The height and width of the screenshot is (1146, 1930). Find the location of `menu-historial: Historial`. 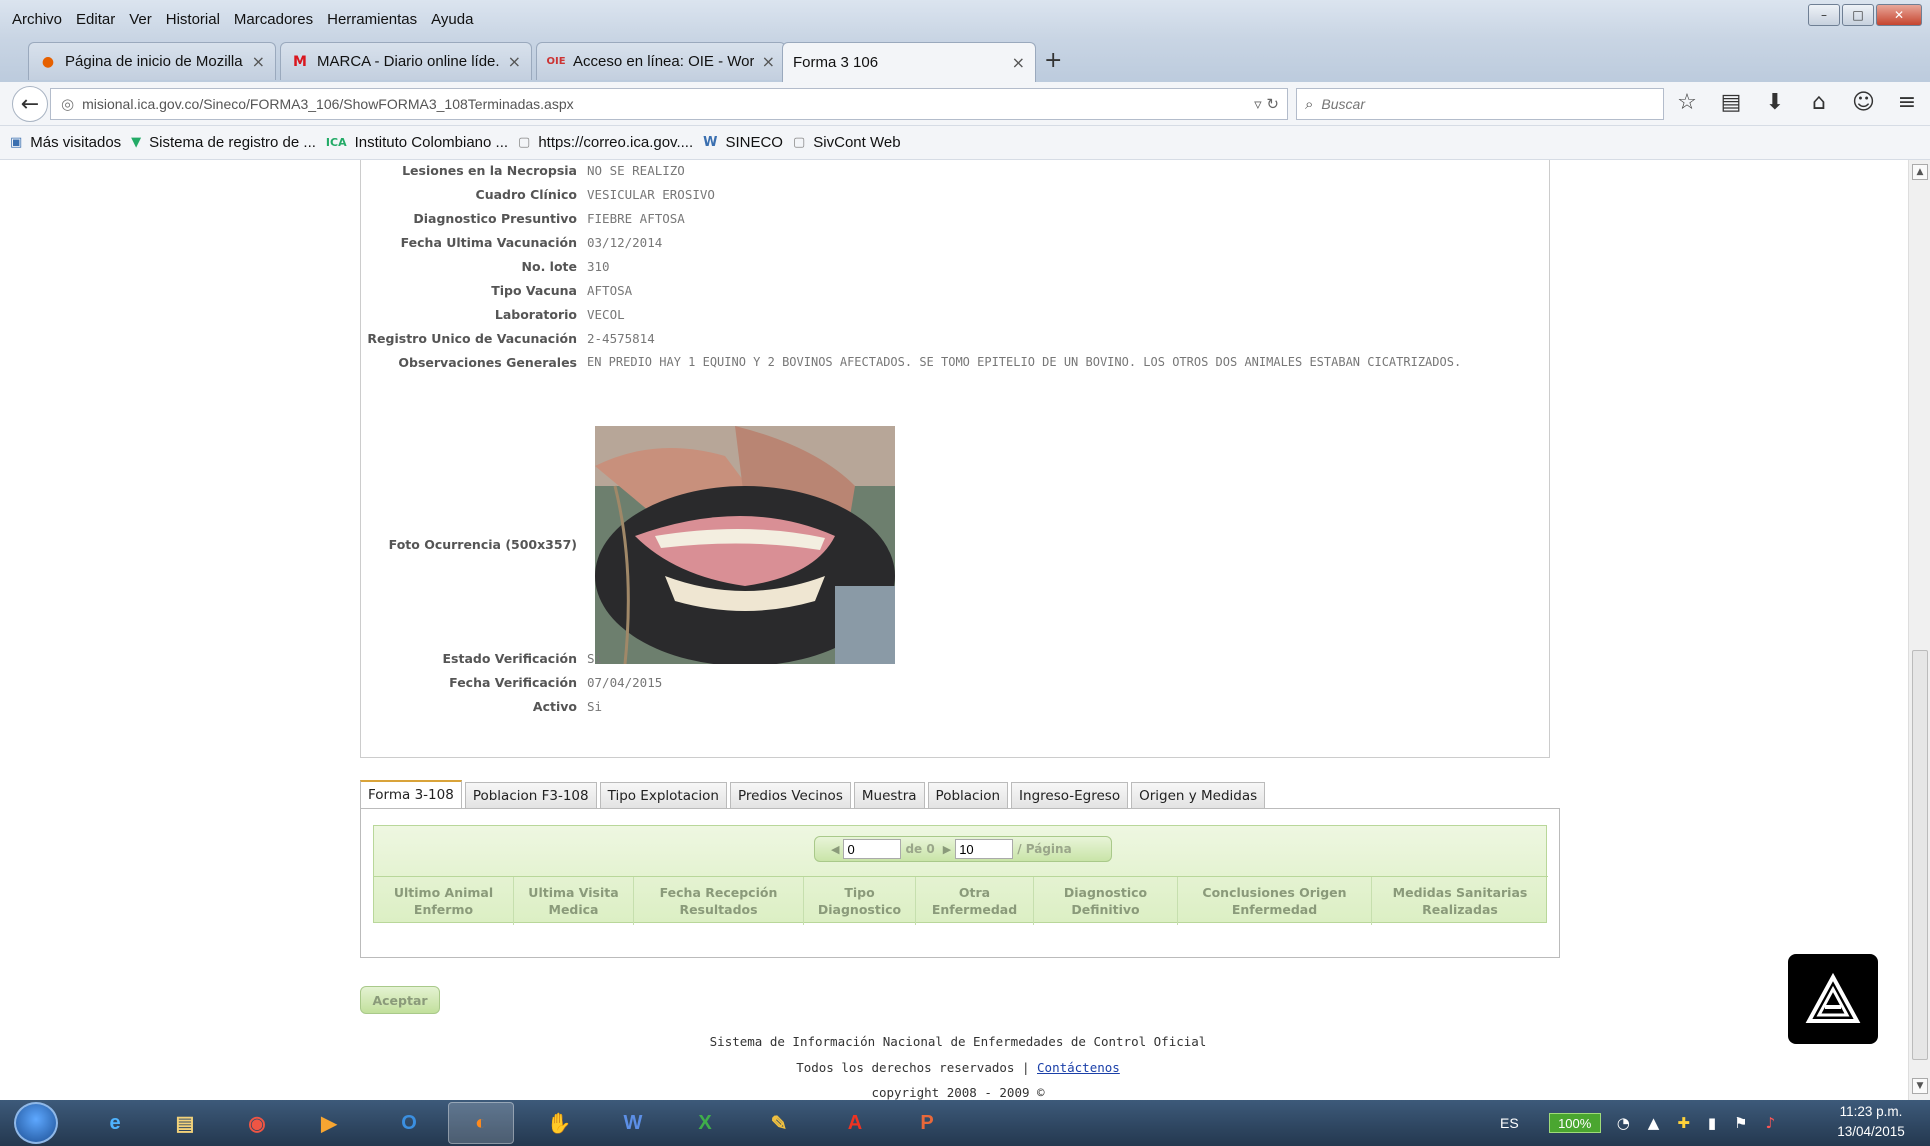

menu-historial: Historial is located at coordinates (193, 19).